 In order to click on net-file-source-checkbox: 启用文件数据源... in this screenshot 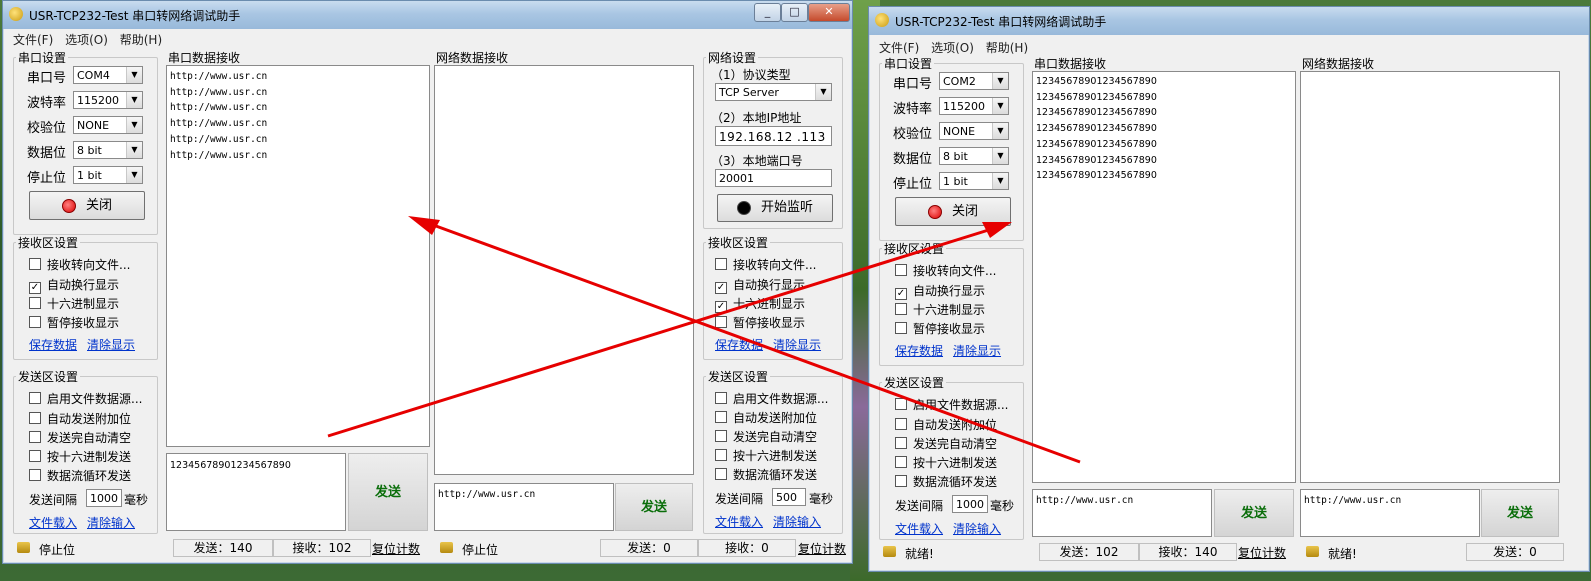, I will do `click(771, 398)`.